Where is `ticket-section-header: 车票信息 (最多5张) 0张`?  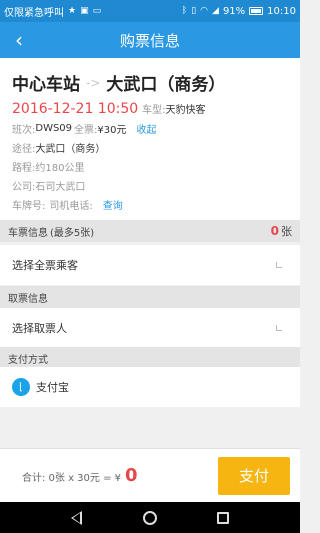
ticket-section-header: 车票信息 (最多5张) 0张 is located at coordinates (150, 231).